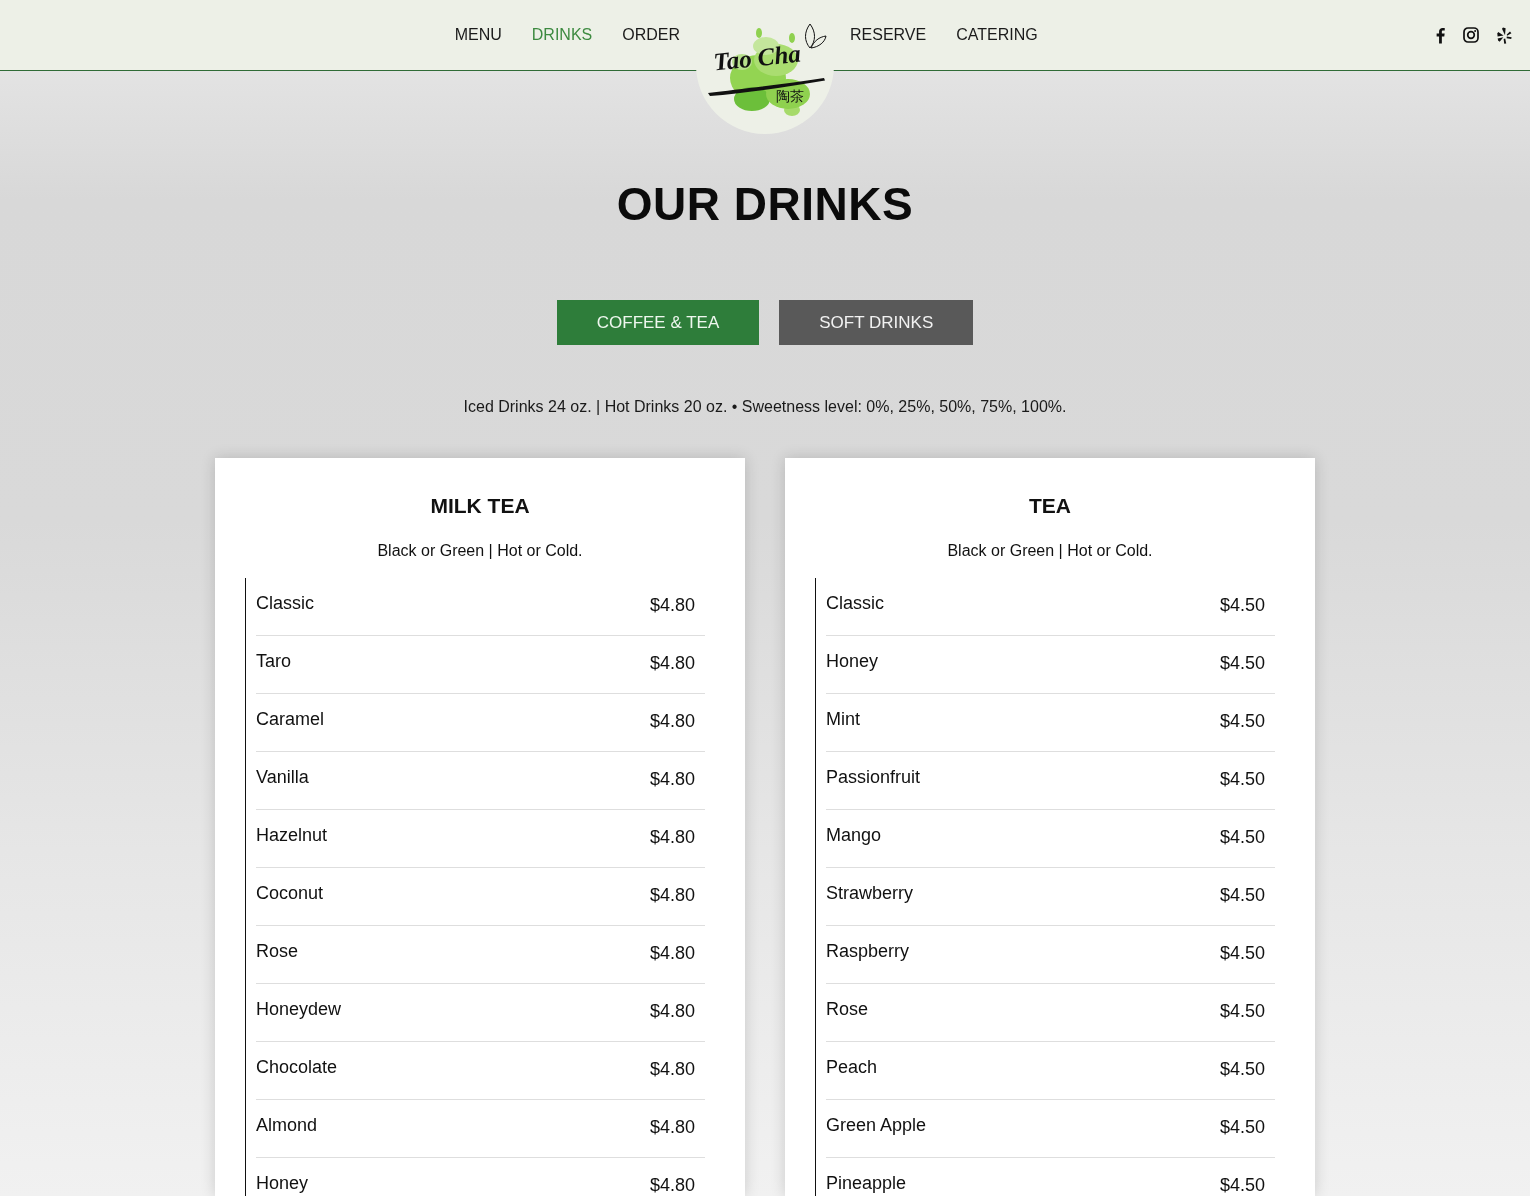 The image size is (1530, 1196). I want to click on item-name: Mint, so click(843, 719).